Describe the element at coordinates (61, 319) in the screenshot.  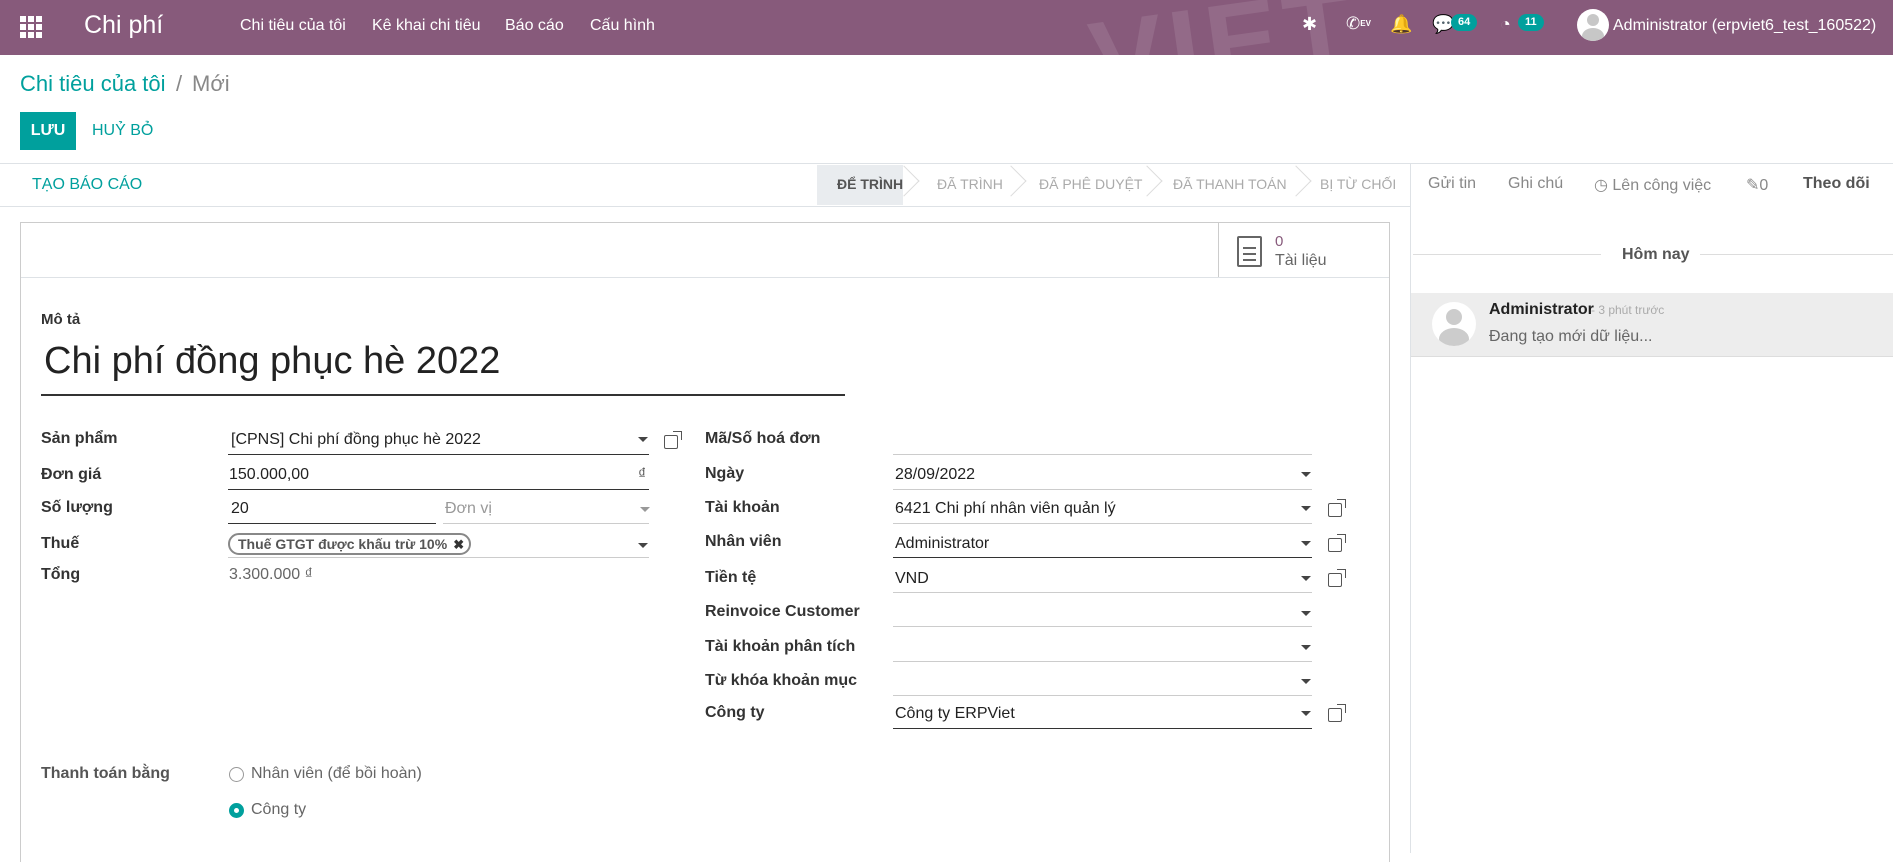
I see `description-label: Mô tả` at that location.